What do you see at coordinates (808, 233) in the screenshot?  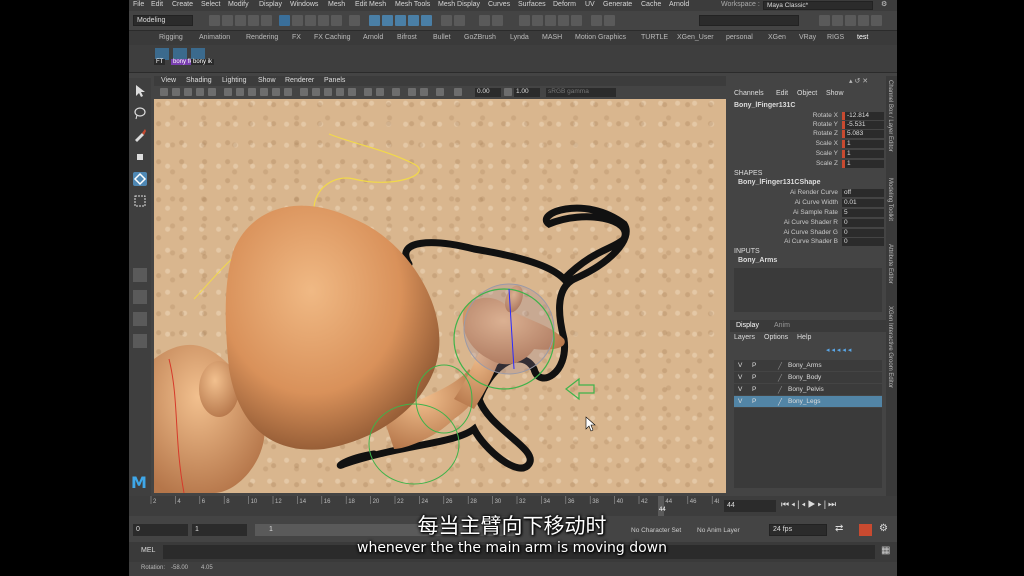 I see `shape-attr-row: Ai Curve Shader G 0` at bounding box center [808, 233].